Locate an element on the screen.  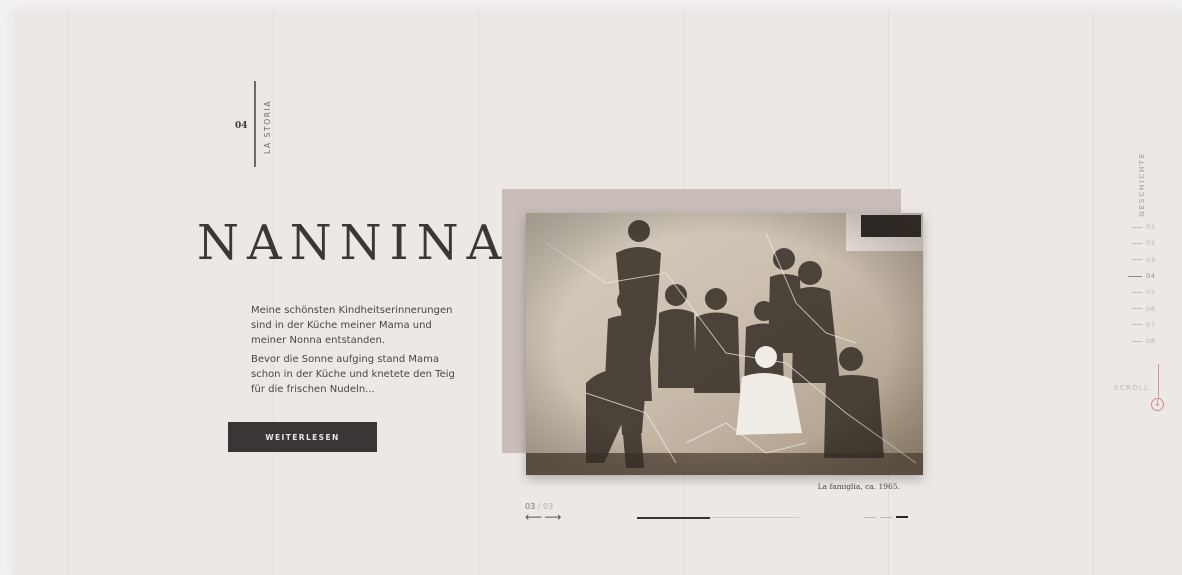
section-number: 04 is located at coordinates (241, 126).